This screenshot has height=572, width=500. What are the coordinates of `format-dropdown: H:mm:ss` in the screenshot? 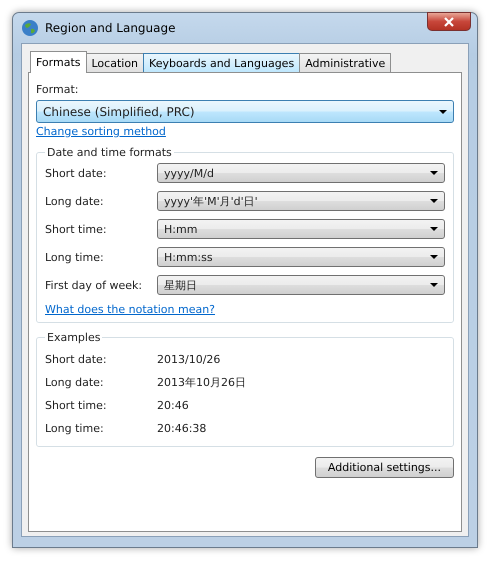 It's located at (301, 257).